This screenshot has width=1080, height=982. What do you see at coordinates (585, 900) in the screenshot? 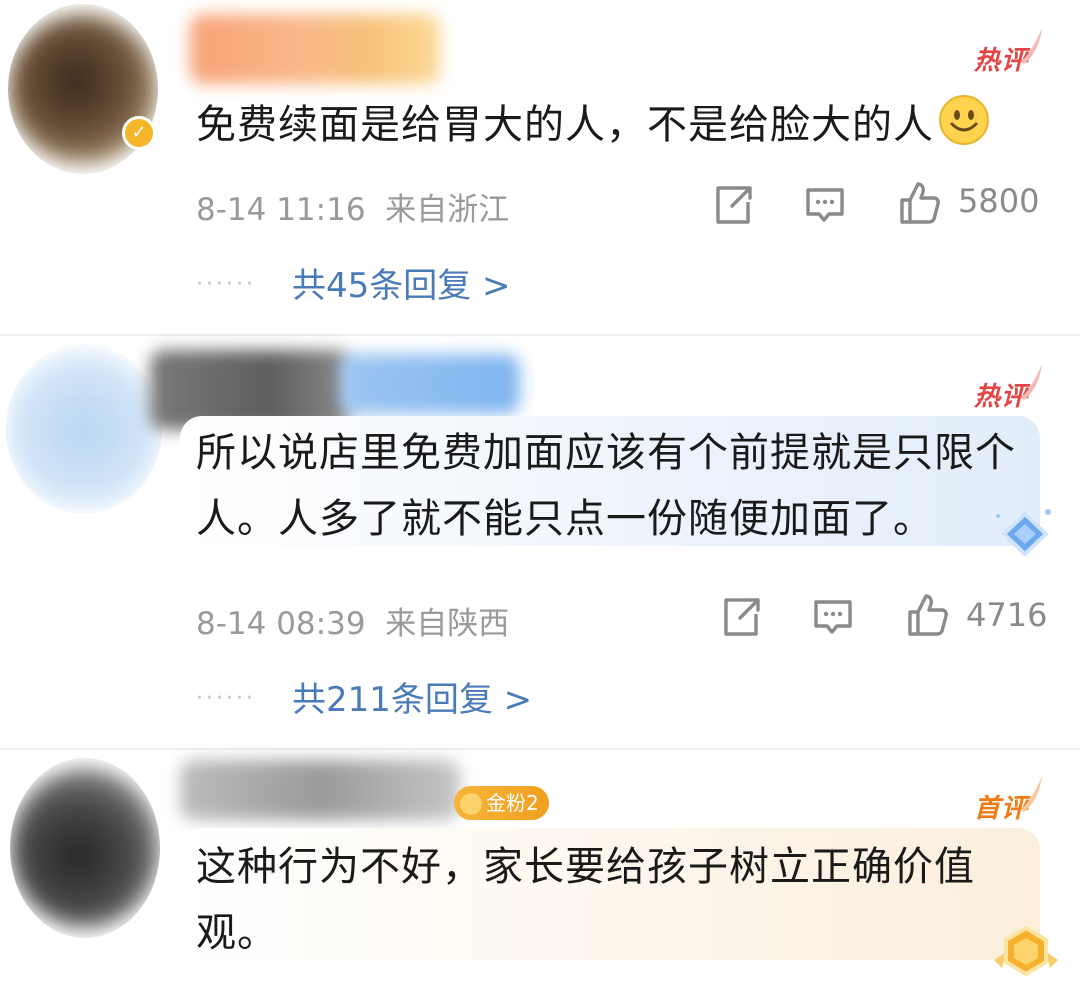
I see `comment-text: 这种行为不好，家长要给孩子树立正确价值 观。` at bounding box center [585, 900].